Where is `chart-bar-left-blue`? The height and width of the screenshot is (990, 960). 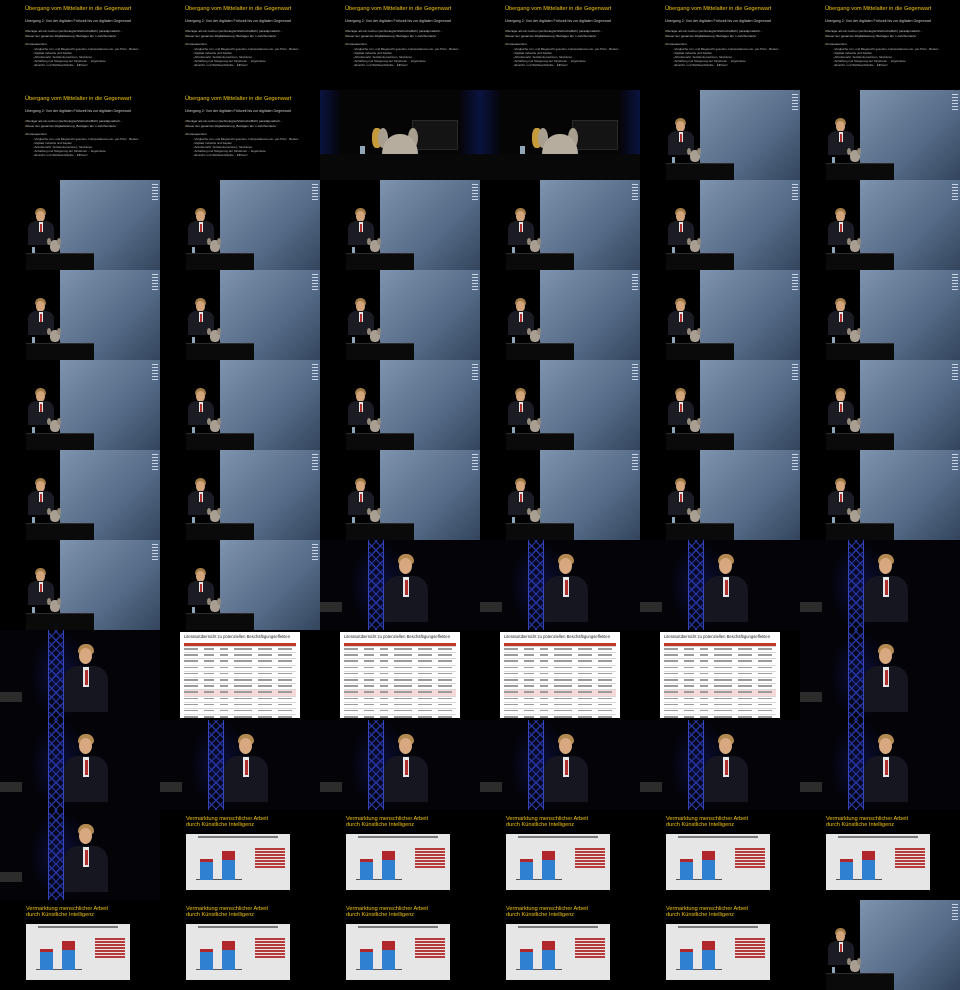
chart-bar-left-blue is located at coordinates (206, 961).